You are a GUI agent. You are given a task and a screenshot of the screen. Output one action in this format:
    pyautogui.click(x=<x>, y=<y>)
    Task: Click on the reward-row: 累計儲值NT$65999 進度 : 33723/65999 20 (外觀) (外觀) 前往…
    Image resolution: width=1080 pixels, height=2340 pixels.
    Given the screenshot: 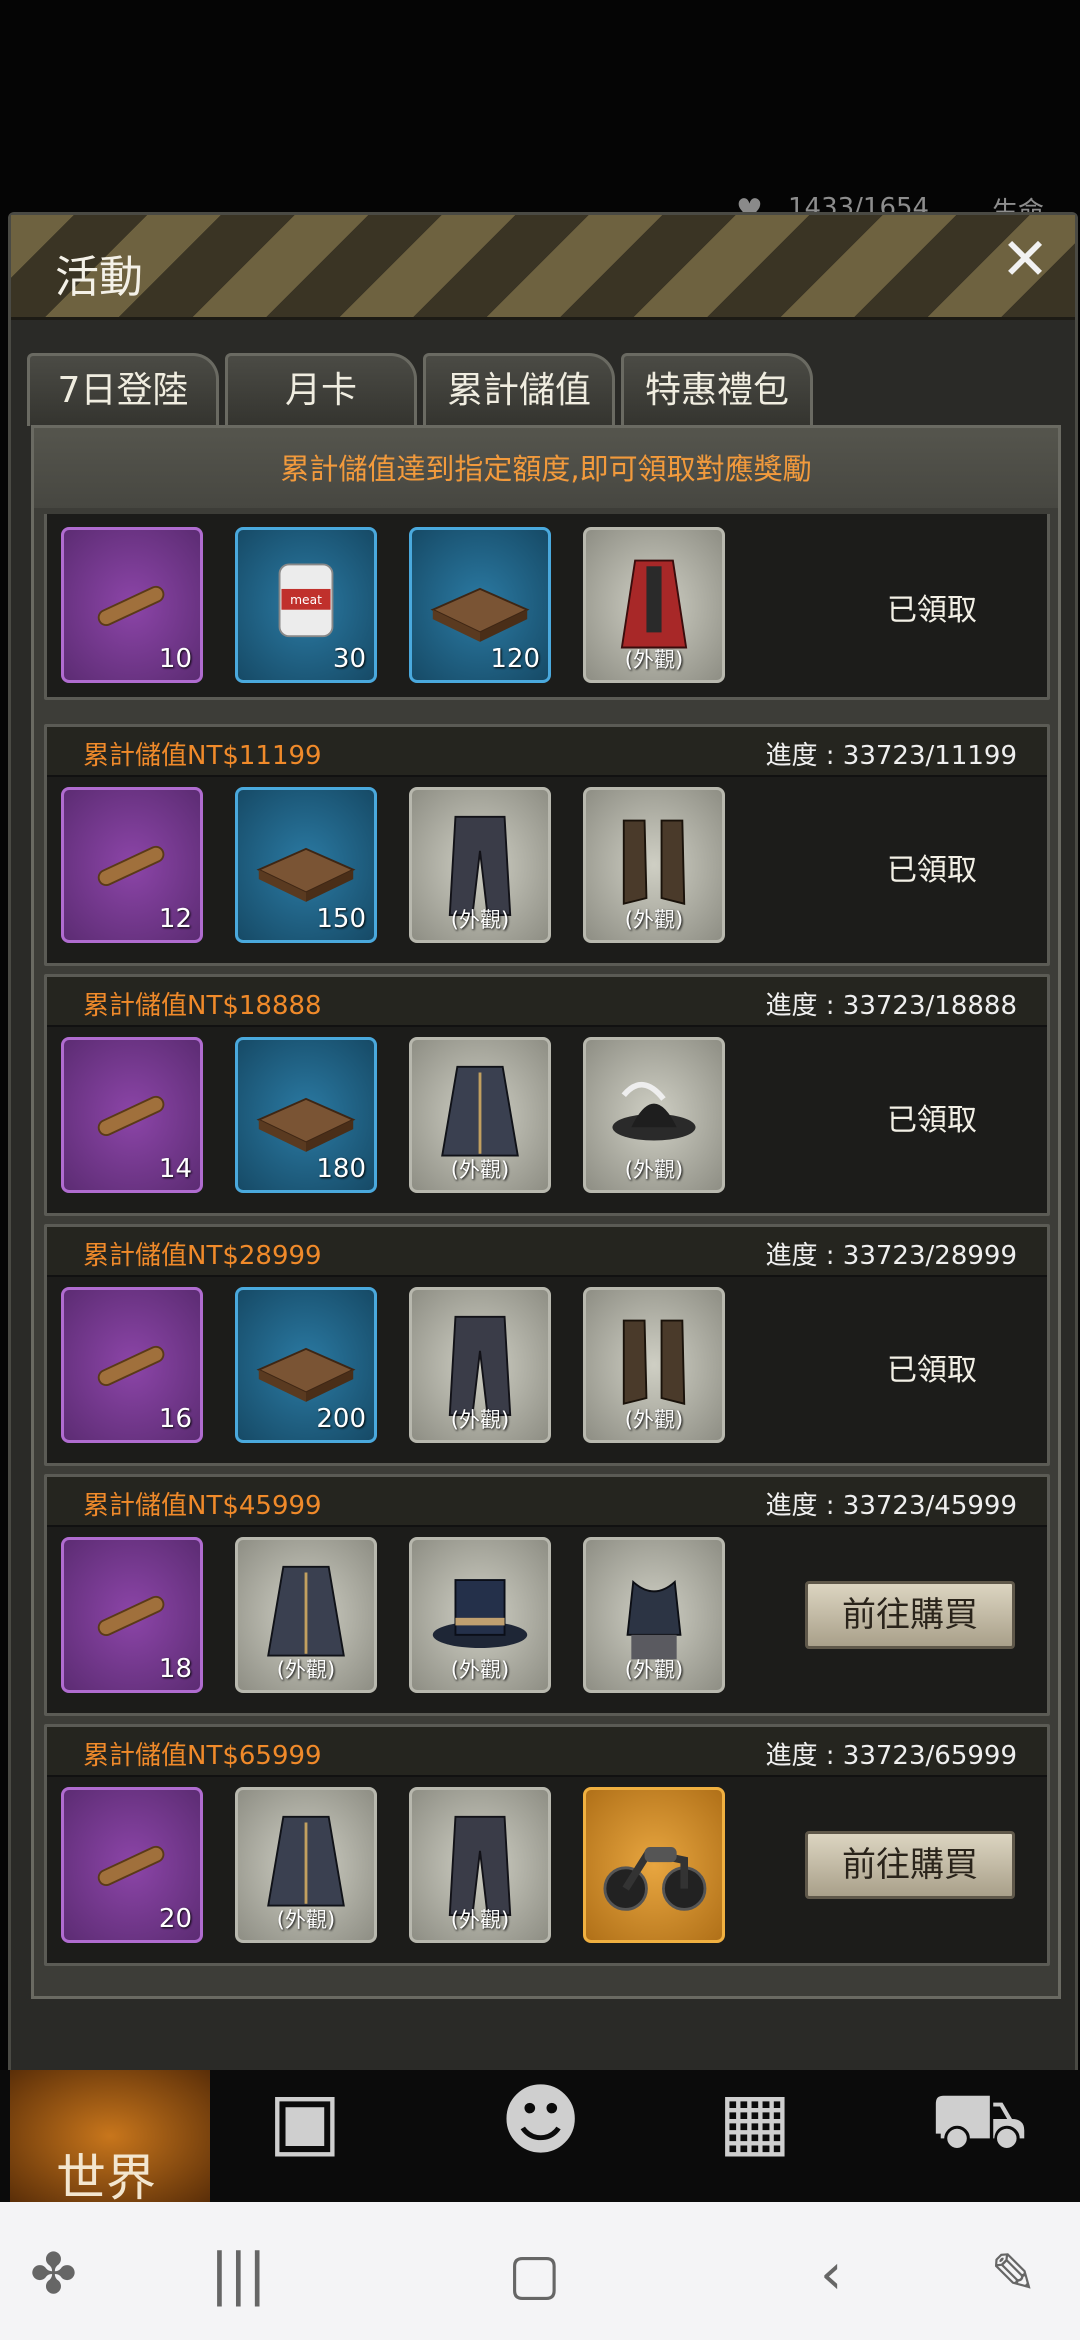 What is the action you would take?
    pyautogui.click(x=547, y=1845)
    